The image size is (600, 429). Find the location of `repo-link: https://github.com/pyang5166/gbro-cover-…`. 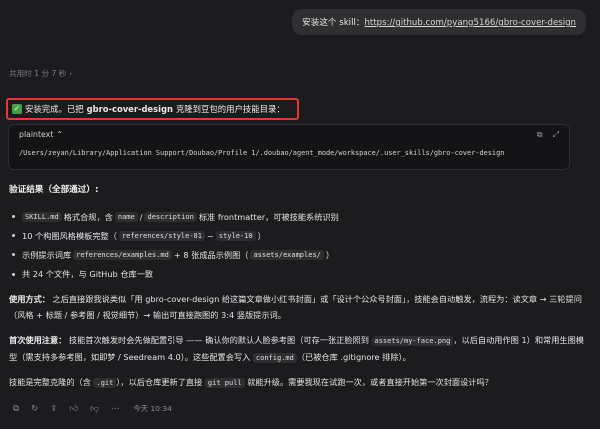

repo-link: https://github.com/pyang5166/gbro-cover-… is located at coordinates (470, 23).